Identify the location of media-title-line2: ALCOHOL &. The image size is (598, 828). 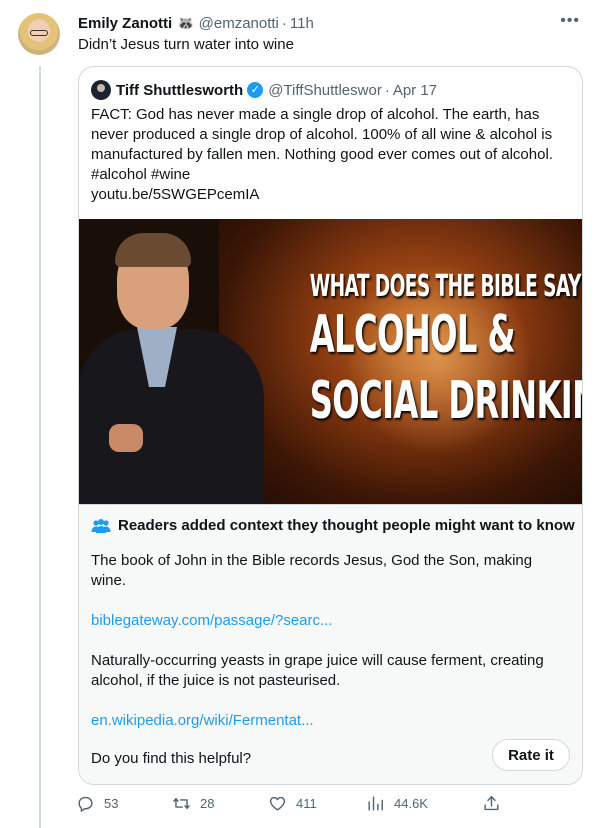
(412, 335).